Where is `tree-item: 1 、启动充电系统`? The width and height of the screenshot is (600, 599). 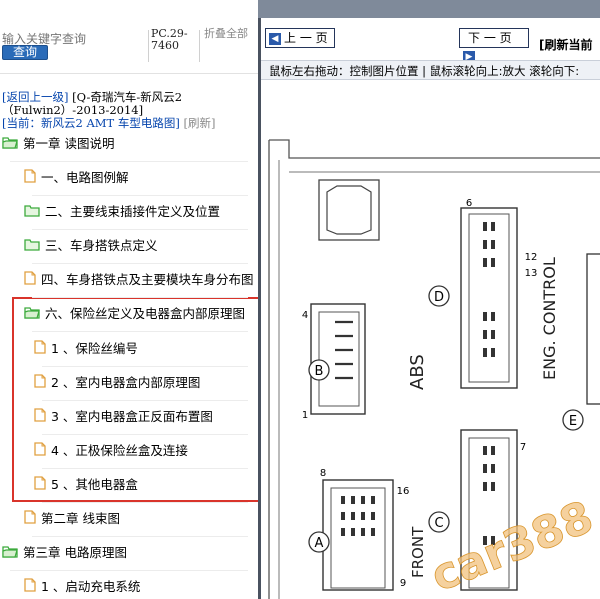 tree-item: 1 、启动充电系统 is located at coordinates (82, 587).